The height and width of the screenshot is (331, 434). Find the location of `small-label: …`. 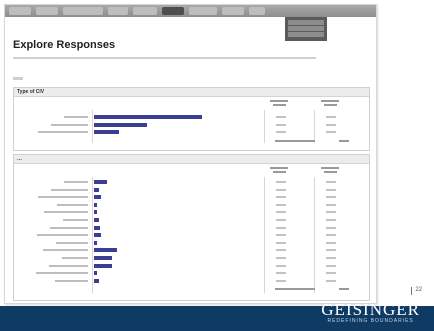

small-label: … is located at coordinates (18, 78).